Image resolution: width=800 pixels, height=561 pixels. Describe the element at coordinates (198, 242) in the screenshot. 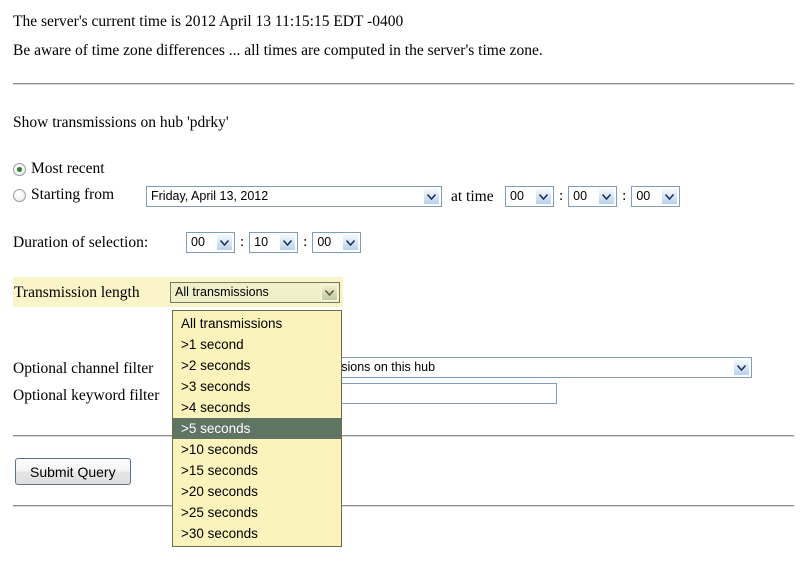

I see `duration-hours-value: 00` at that location.